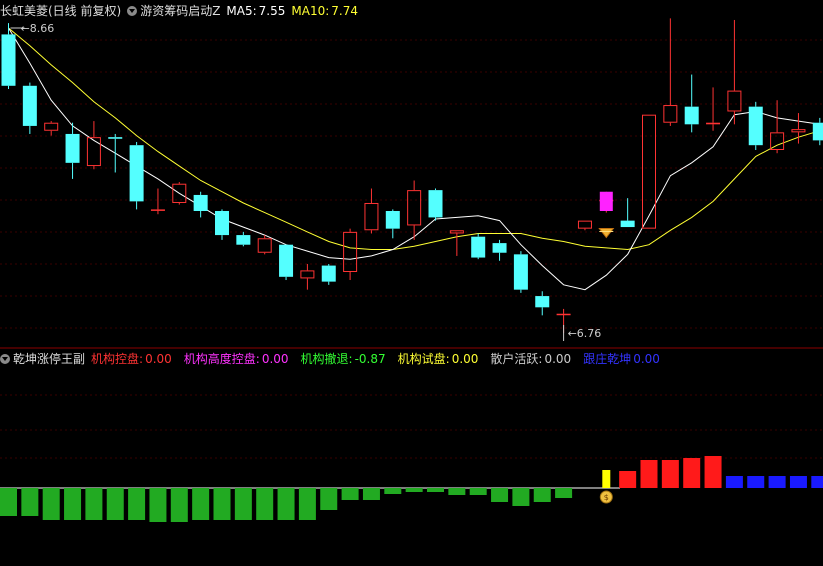  What do you see at coordinates (606, 201) in the screenshot?
I see `signal-box` at bounding box center [606, 201].